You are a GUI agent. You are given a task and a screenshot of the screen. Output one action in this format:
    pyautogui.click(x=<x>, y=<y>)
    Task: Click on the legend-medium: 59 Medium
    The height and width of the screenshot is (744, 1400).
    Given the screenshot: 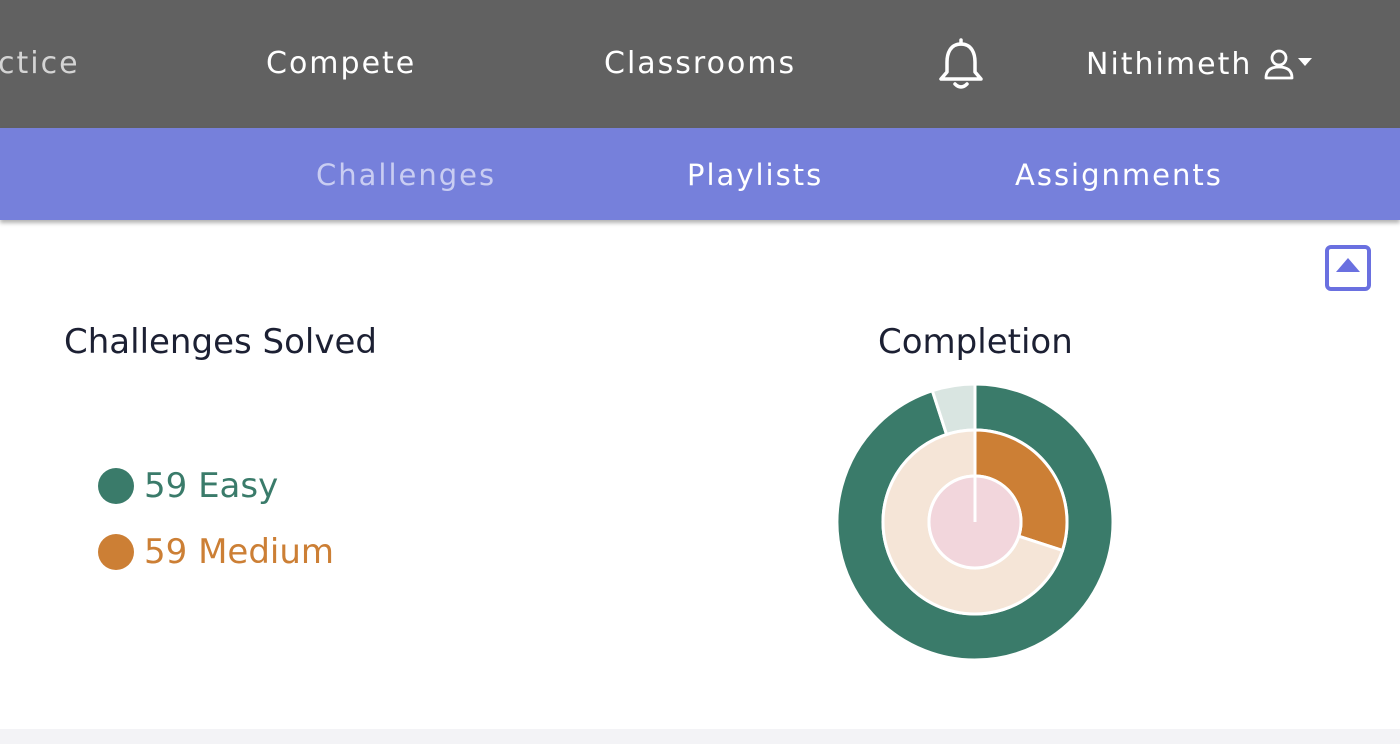 What is the action you would take?
    pyautogui.click(x=216, y=552)
    